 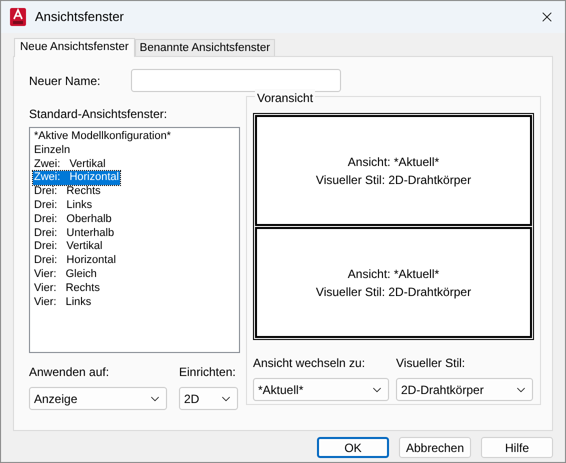 What do you see at coordinates (431, 363) in the screenshot?
I see `field-label: Visueller Stil:` at bounding box center [431, 363].